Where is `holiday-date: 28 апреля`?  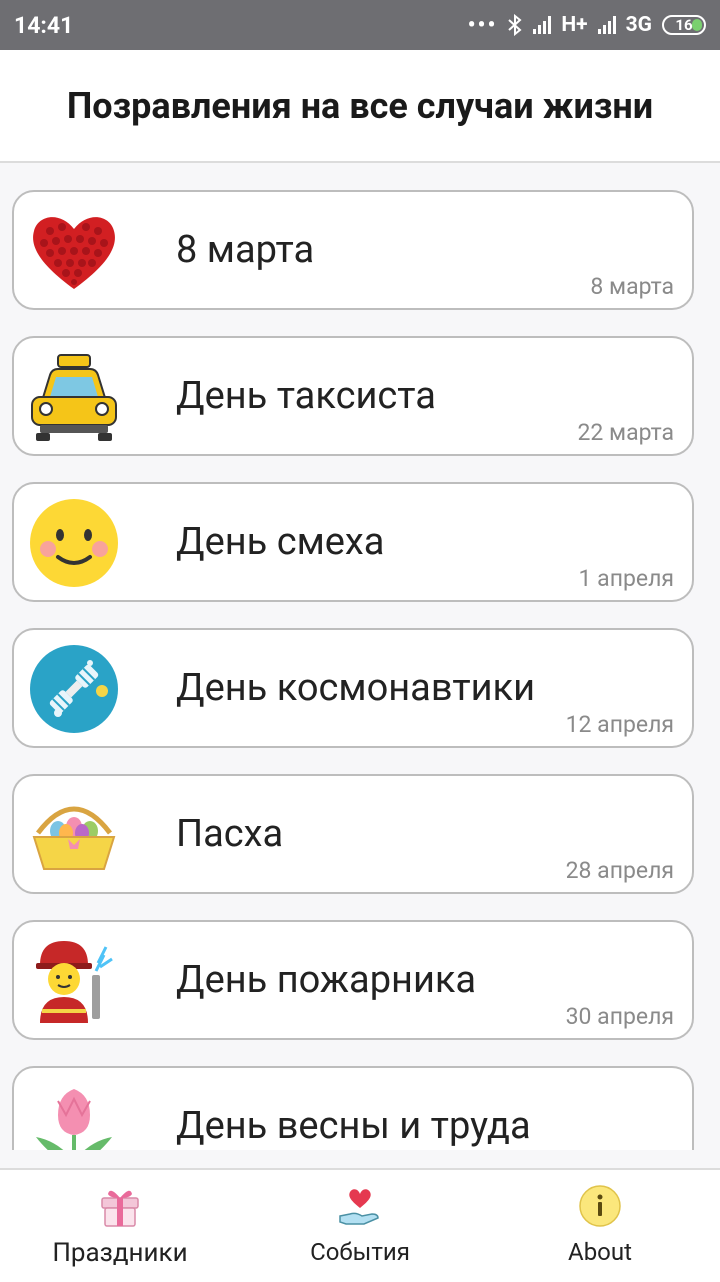 holiday-date: 28 апреля is located at coordinates (619, 870).